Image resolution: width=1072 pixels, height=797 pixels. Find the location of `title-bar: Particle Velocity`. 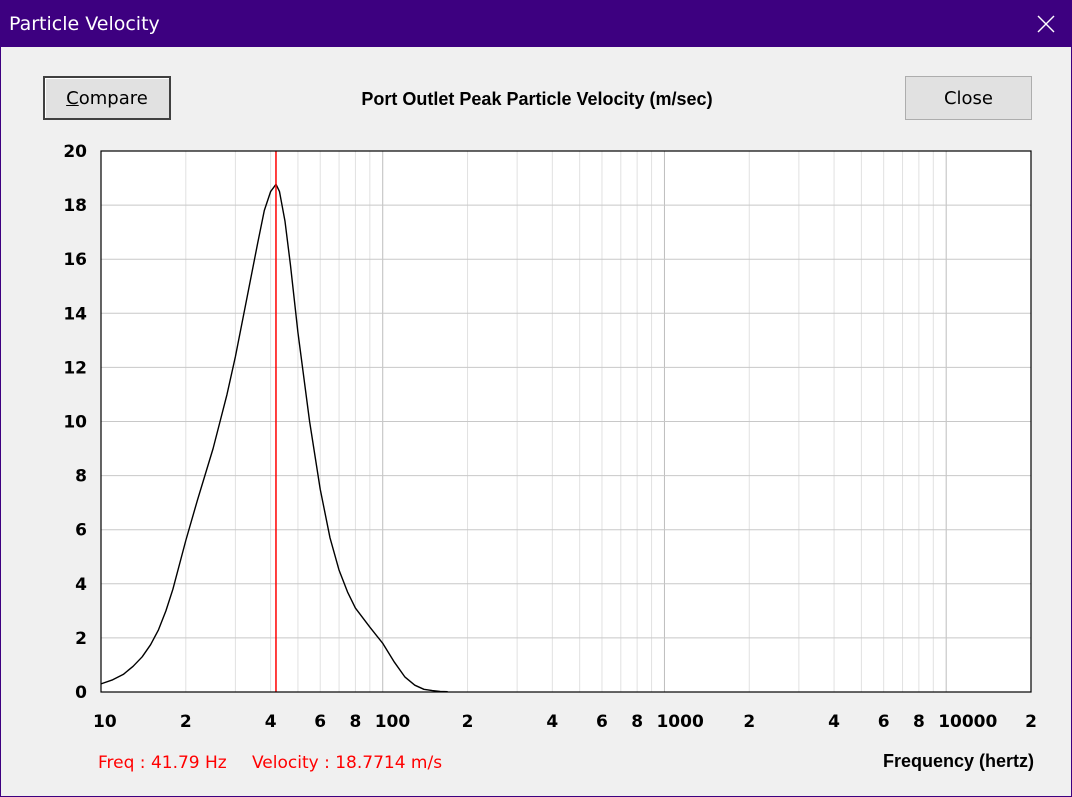

title-bar: Particle Velocity is located at coordinates (536, 24).